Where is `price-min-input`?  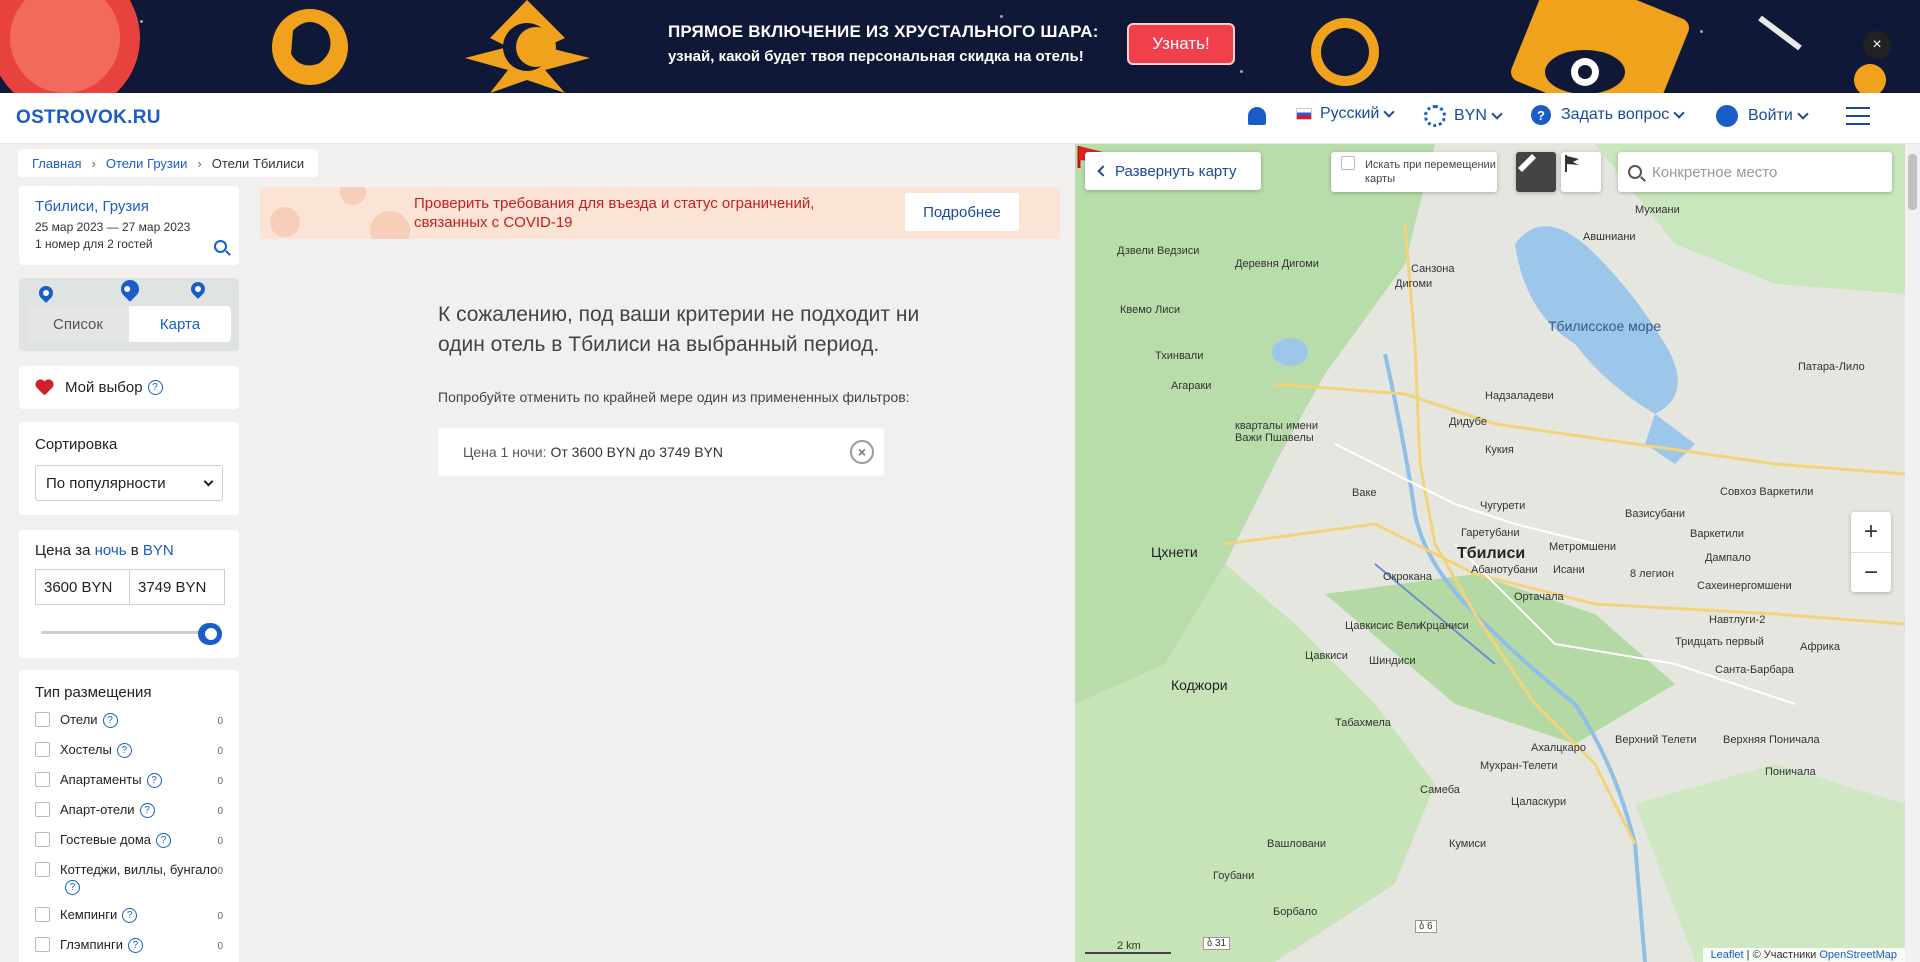
price-min-input is located at coordinates (82, 587).